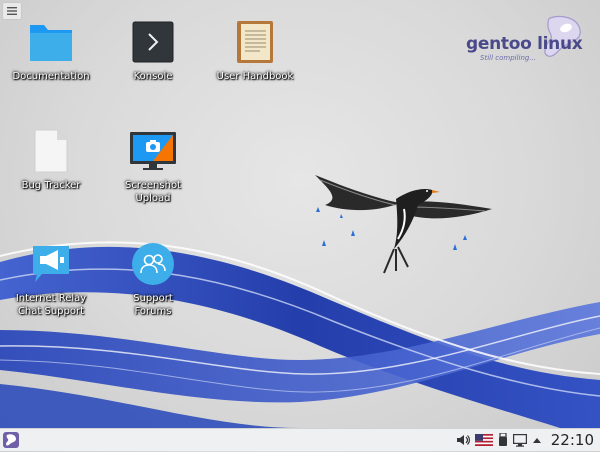 This screenshot has height=452, width=600. I want to click on taskbar: 22:10, so click(300, 439).